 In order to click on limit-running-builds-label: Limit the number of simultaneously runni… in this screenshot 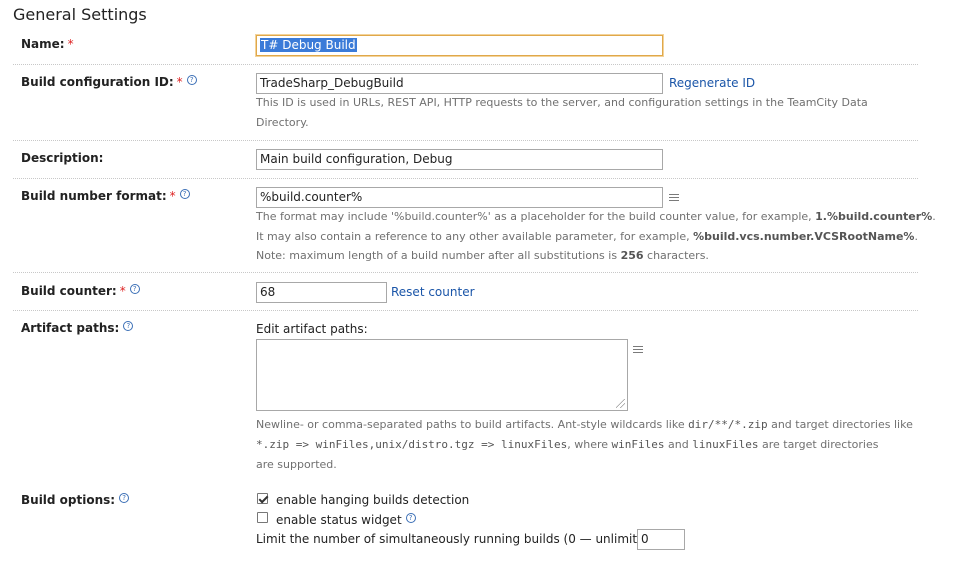, I will do `click(456, 539)`.